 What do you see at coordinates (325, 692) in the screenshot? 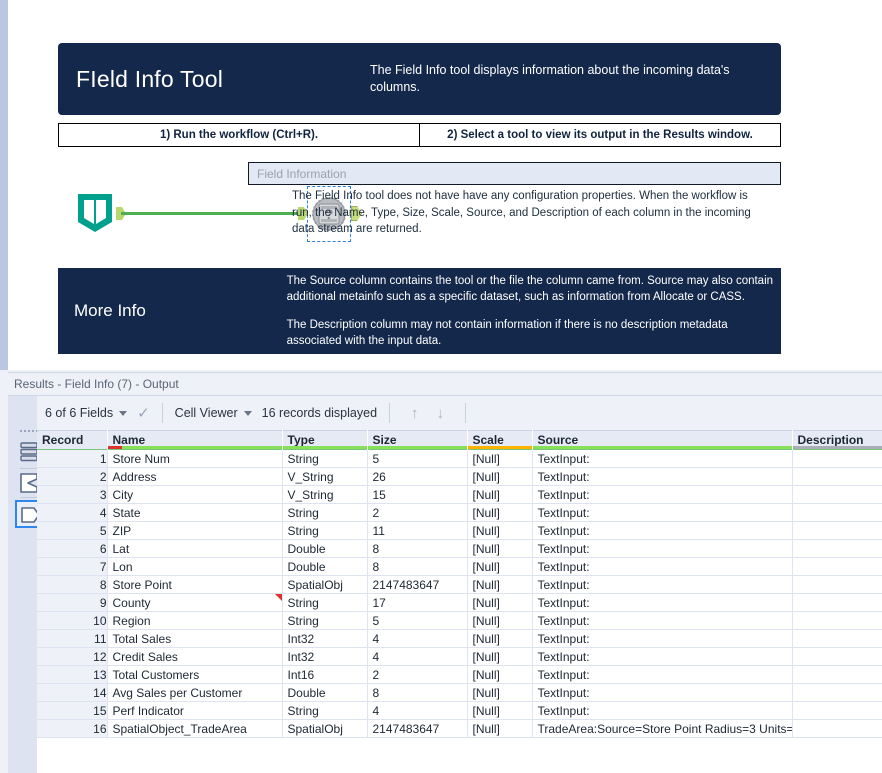
I see `cell-type: Double` at bounding box center [325, 692].